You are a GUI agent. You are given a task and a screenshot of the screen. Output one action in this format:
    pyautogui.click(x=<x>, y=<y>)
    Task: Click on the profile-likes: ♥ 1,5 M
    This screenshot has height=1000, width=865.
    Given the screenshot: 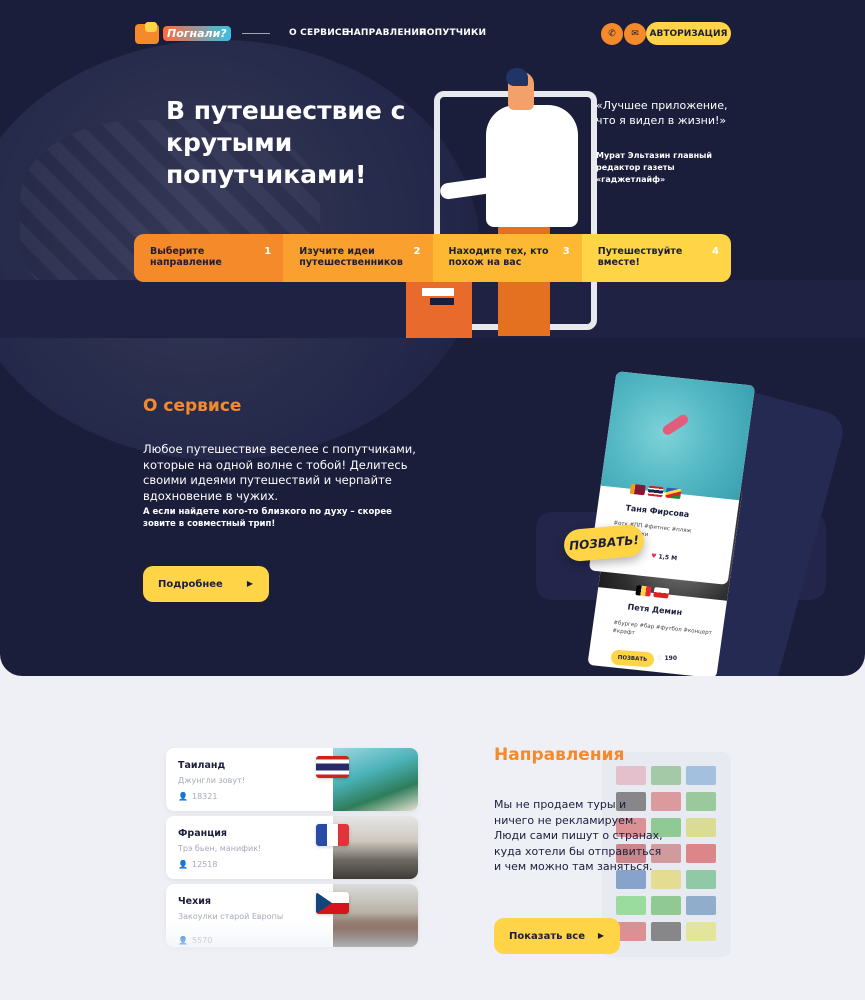 What is the action you would take?
    pyautogui.click(x=664, y=558)
    